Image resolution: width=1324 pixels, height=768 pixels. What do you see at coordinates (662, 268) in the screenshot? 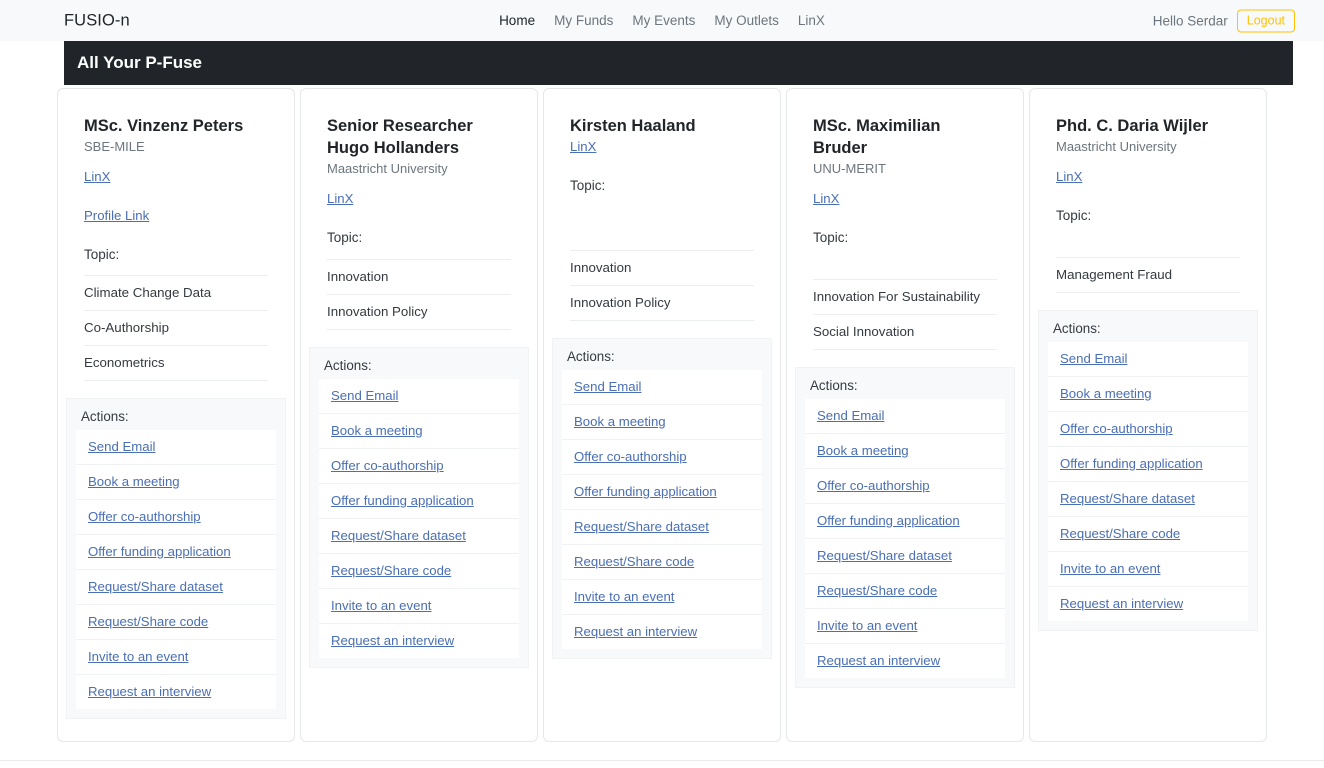
I see `topic-list-item: Innovation` at bounding box center [662, 268].